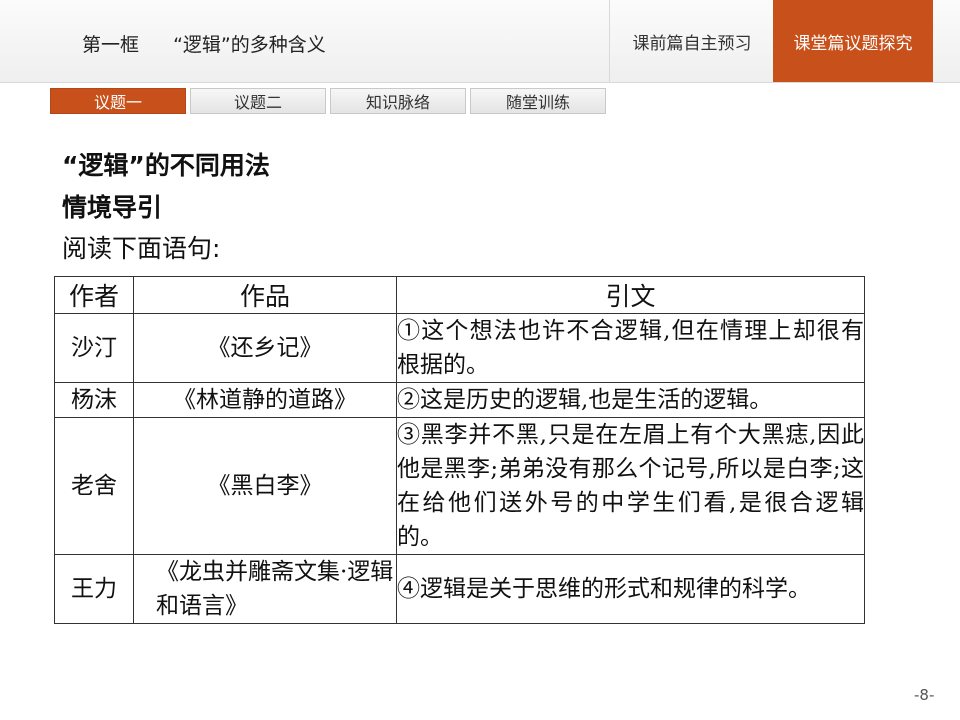 This screenshot has height=720, width=960. Describe the element at coordinates (111, 45) in the screenshot. I see `chapter-label: 第一框` at that location.